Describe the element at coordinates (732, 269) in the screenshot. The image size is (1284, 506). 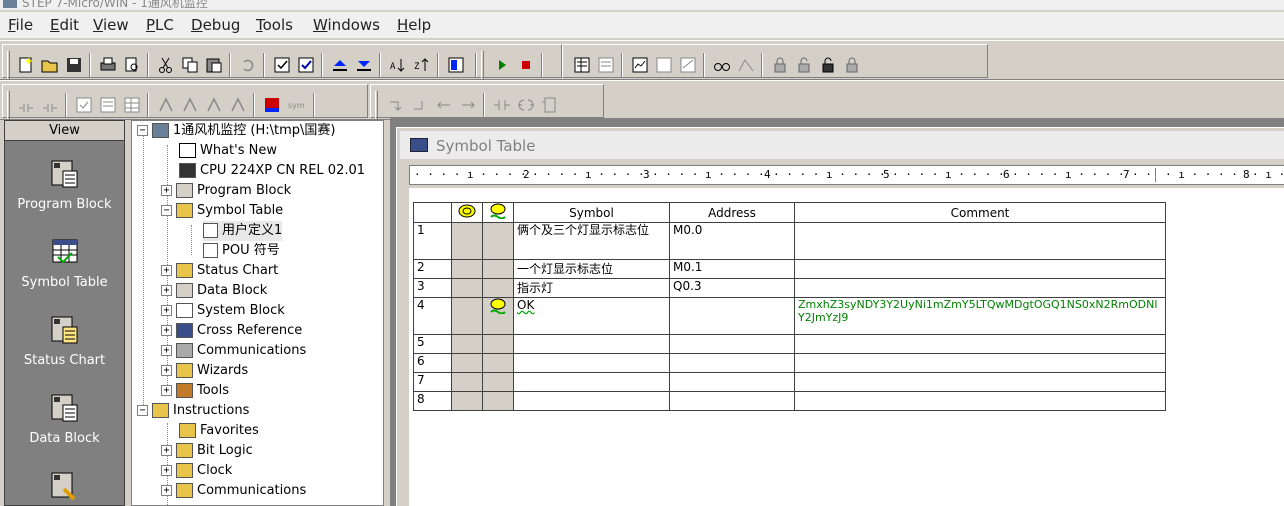
I see `address-cell: M0.1` at that location.